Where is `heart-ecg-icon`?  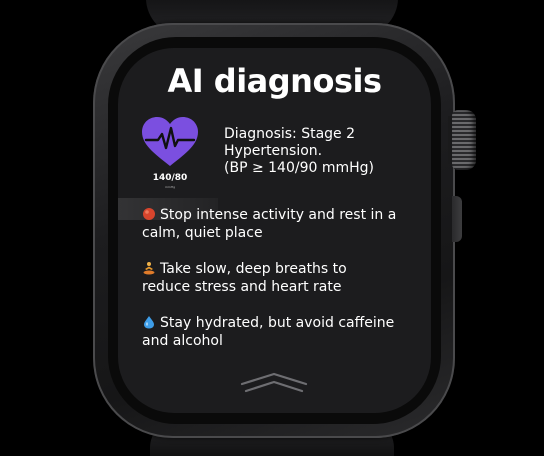
heart-ecg-icon is located at coordinates (170, 142).